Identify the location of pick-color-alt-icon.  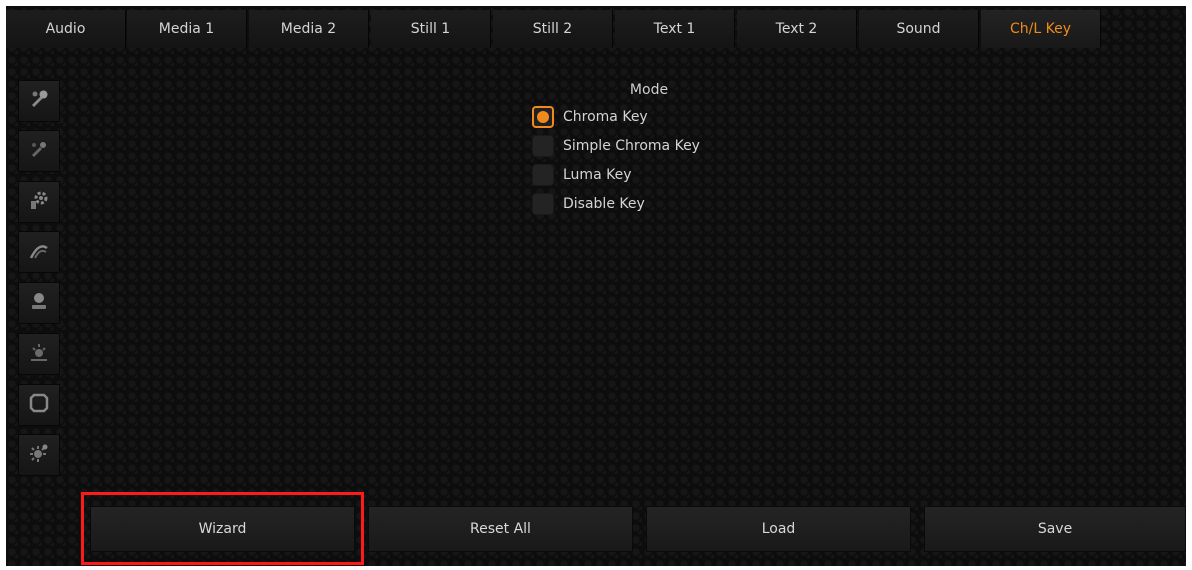
(39, 151).